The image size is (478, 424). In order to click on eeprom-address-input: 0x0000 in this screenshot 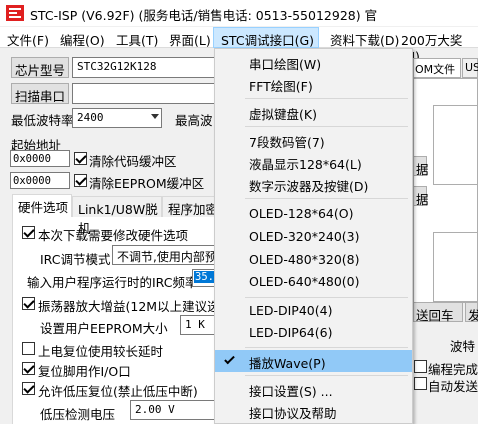, I will do `click(40, 180)`.